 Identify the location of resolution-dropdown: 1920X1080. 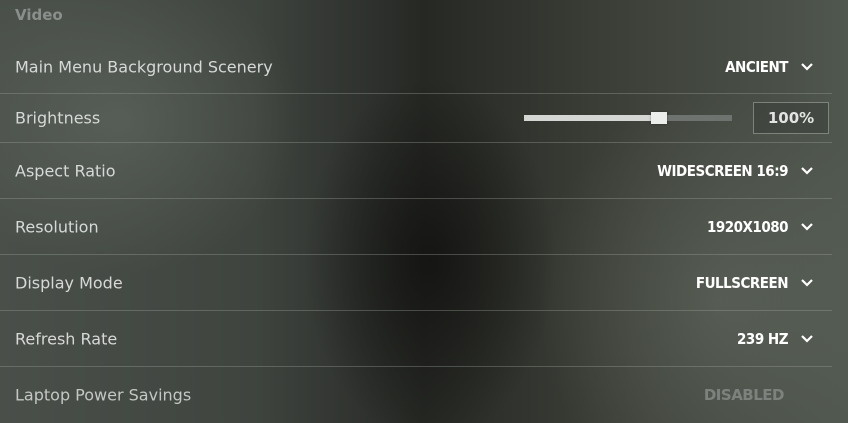
(760, 227).